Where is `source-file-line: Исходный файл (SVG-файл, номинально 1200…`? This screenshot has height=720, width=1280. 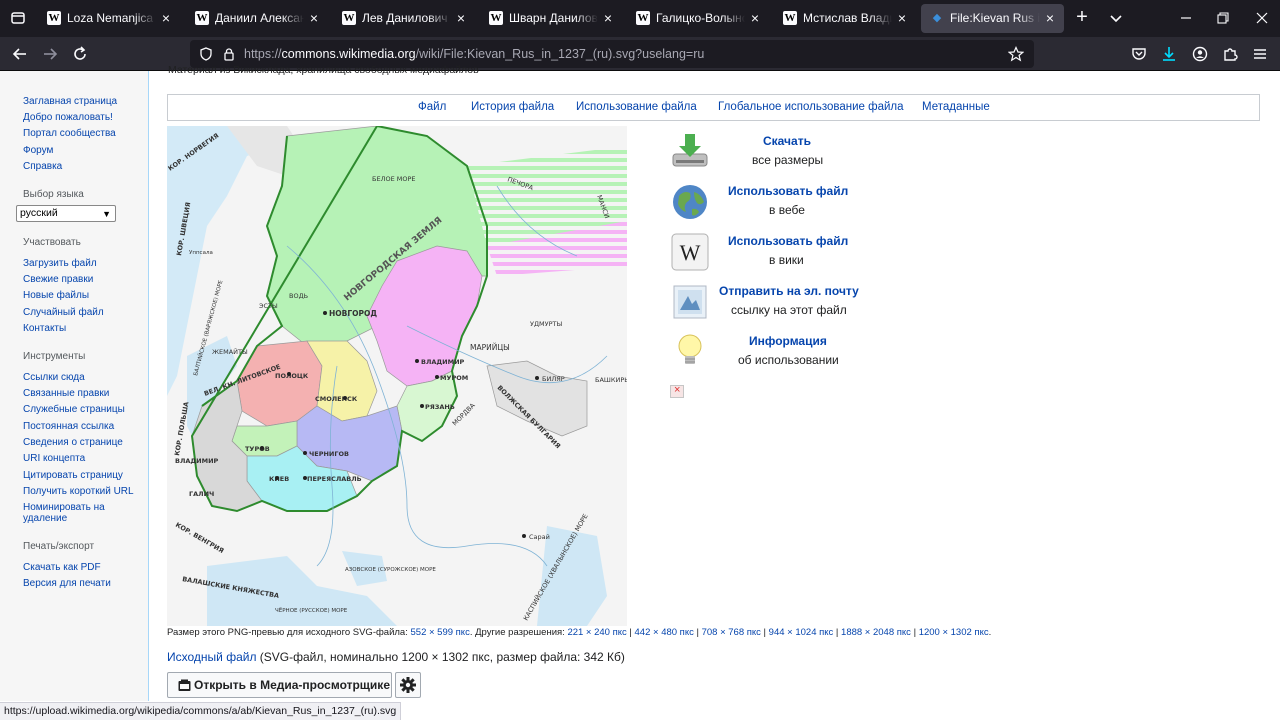
source-file-line: Исходный файл (SVG-файл, номинально 1200… is located at coordinates (396, 657).